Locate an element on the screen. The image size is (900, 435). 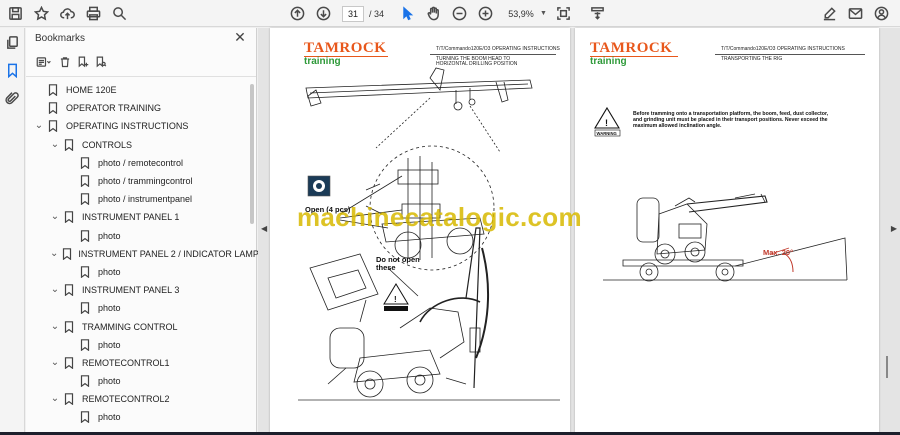
trash-icon is located at coordinates (65, 62).